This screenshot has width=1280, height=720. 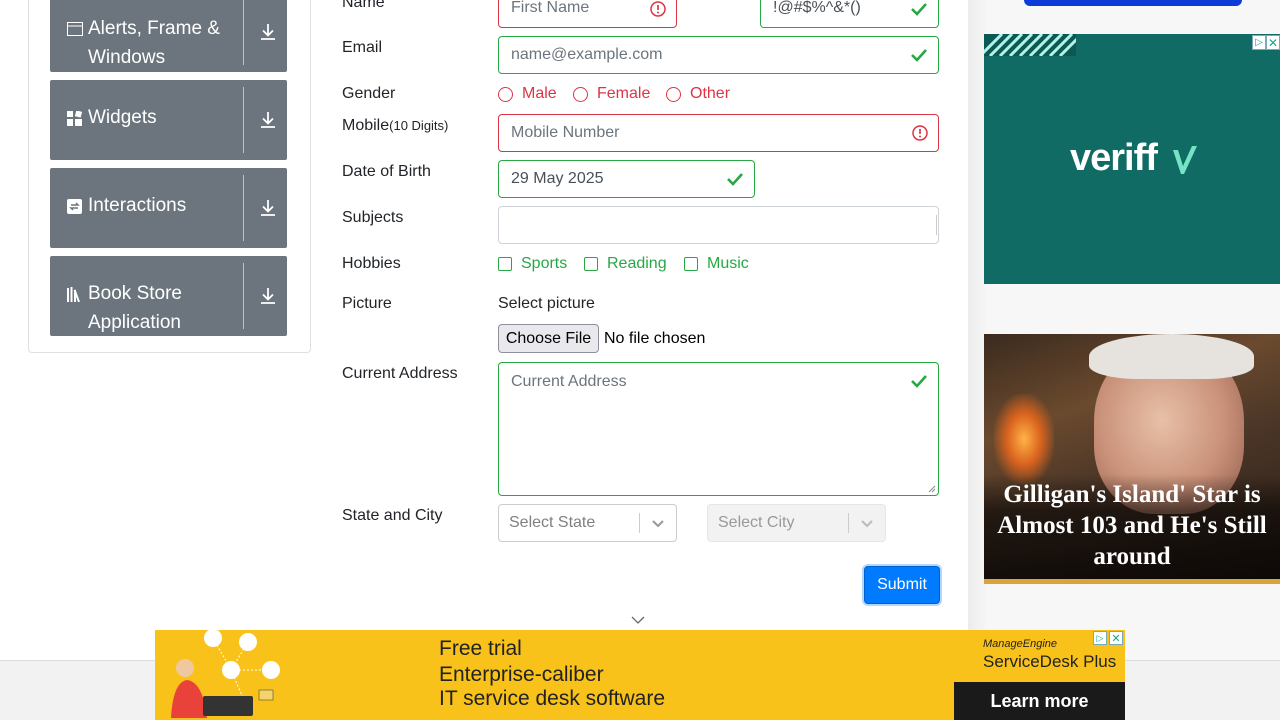 I want to click on email-label: Email, so click(x=362, y=47).